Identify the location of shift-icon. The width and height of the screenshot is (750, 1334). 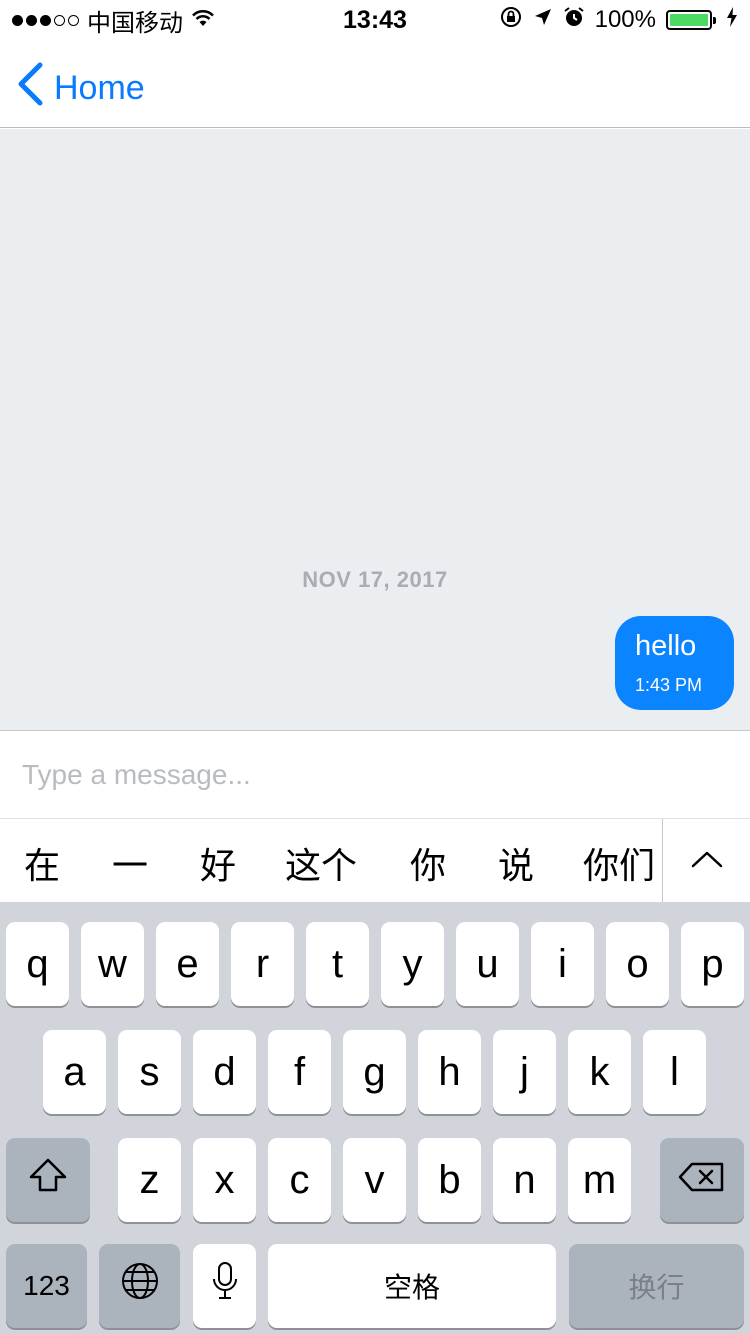
(48, 1180).